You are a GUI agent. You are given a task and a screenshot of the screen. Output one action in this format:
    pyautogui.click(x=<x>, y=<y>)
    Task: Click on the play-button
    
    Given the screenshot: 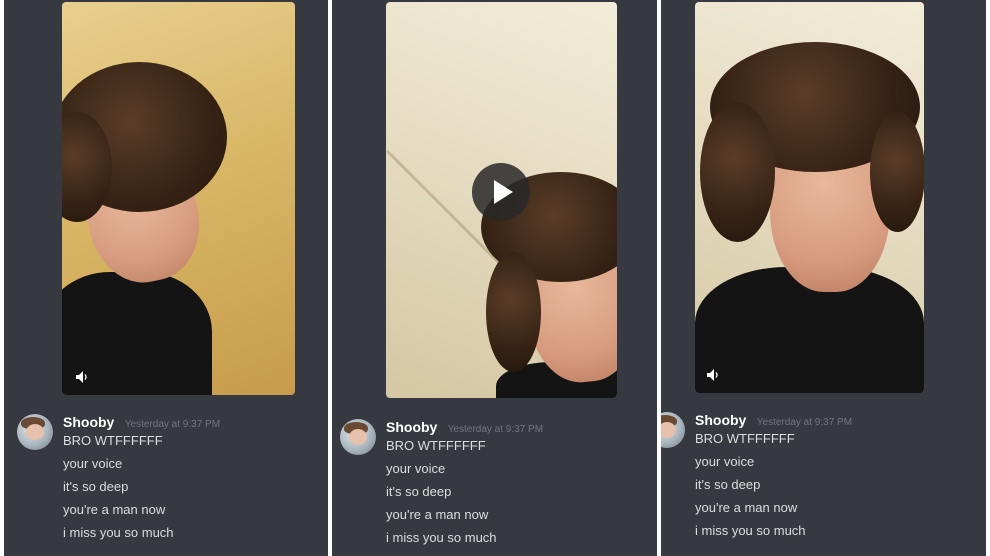 What is the action you would take?
    pyautogui.click(x=501, y=192)
    